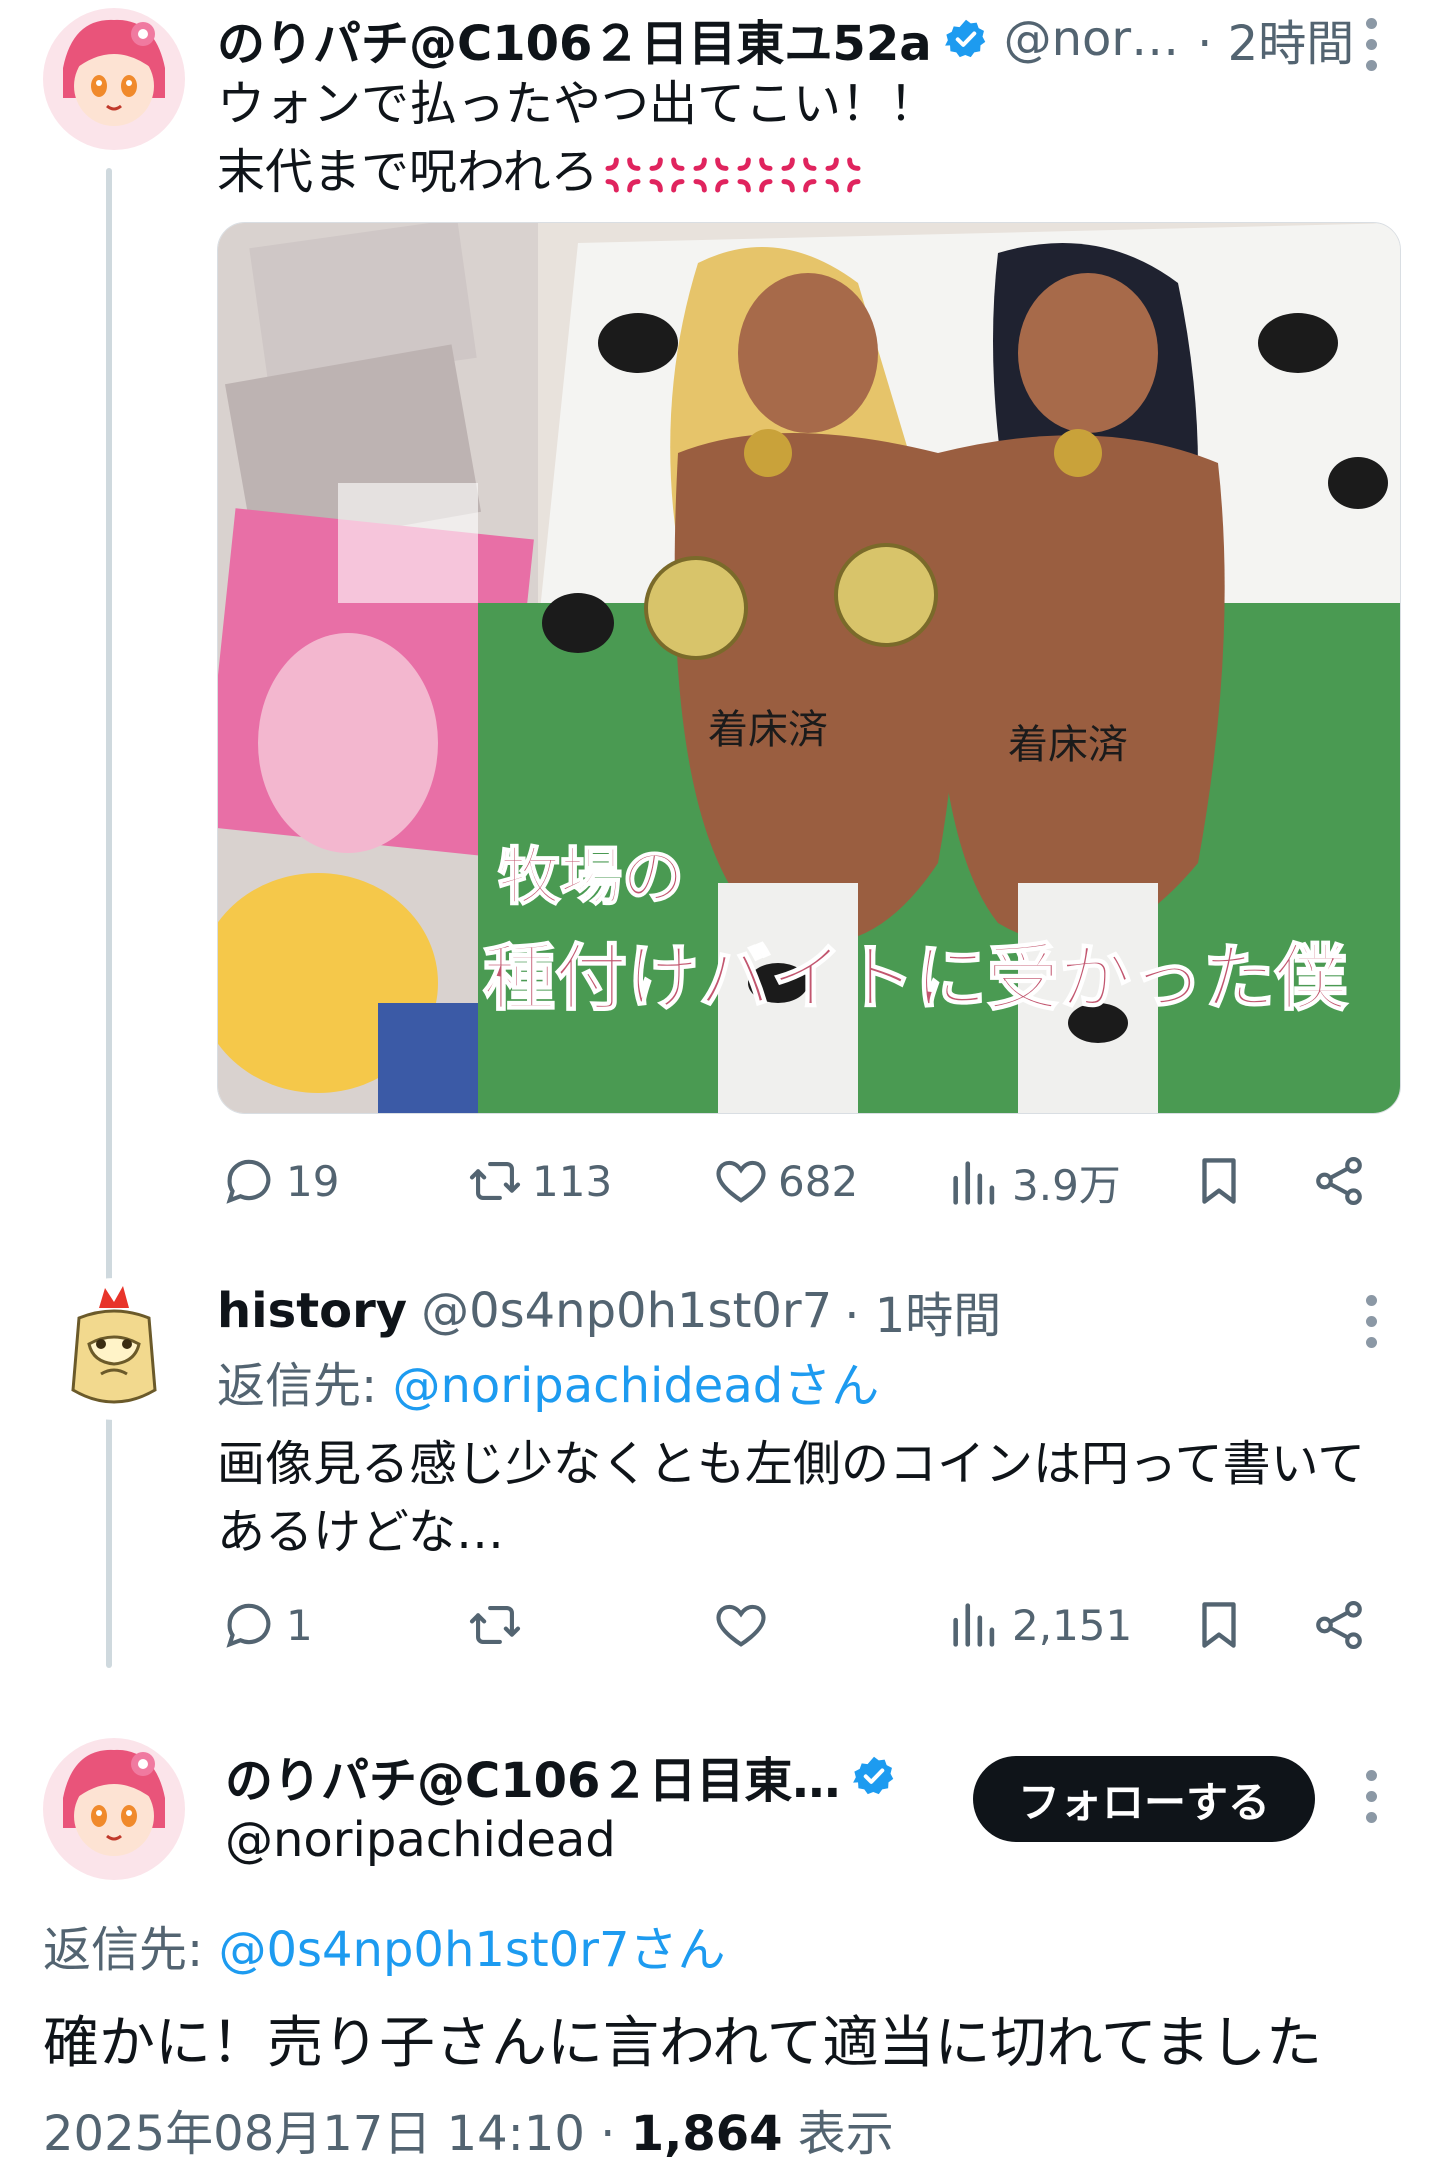 The width and height of the screenshot is (1440, 2168). What do you see at coordinates (706, 2134) in the screenshot?
I see `view-count: 1,864` at bounding box center [706, 2134].